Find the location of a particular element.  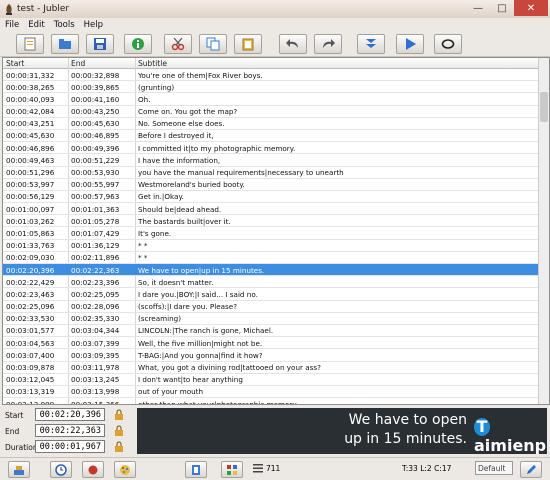

info-button is located at coordinates (138, 44).